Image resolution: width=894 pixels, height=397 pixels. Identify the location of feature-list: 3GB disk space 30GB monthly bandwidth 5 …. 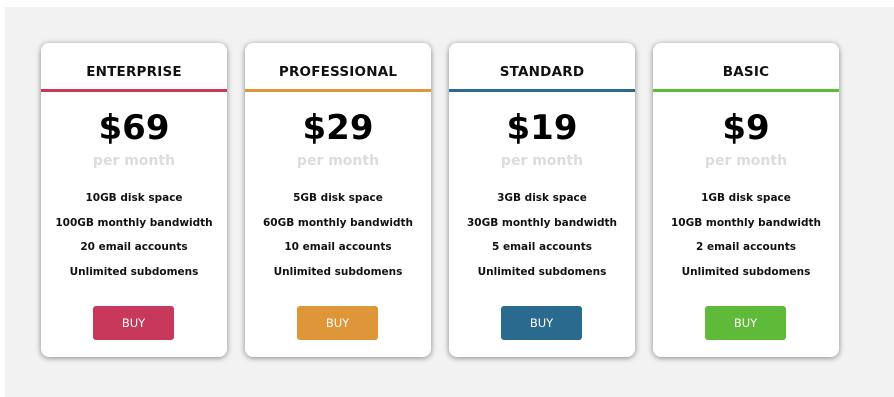
(542, 235).